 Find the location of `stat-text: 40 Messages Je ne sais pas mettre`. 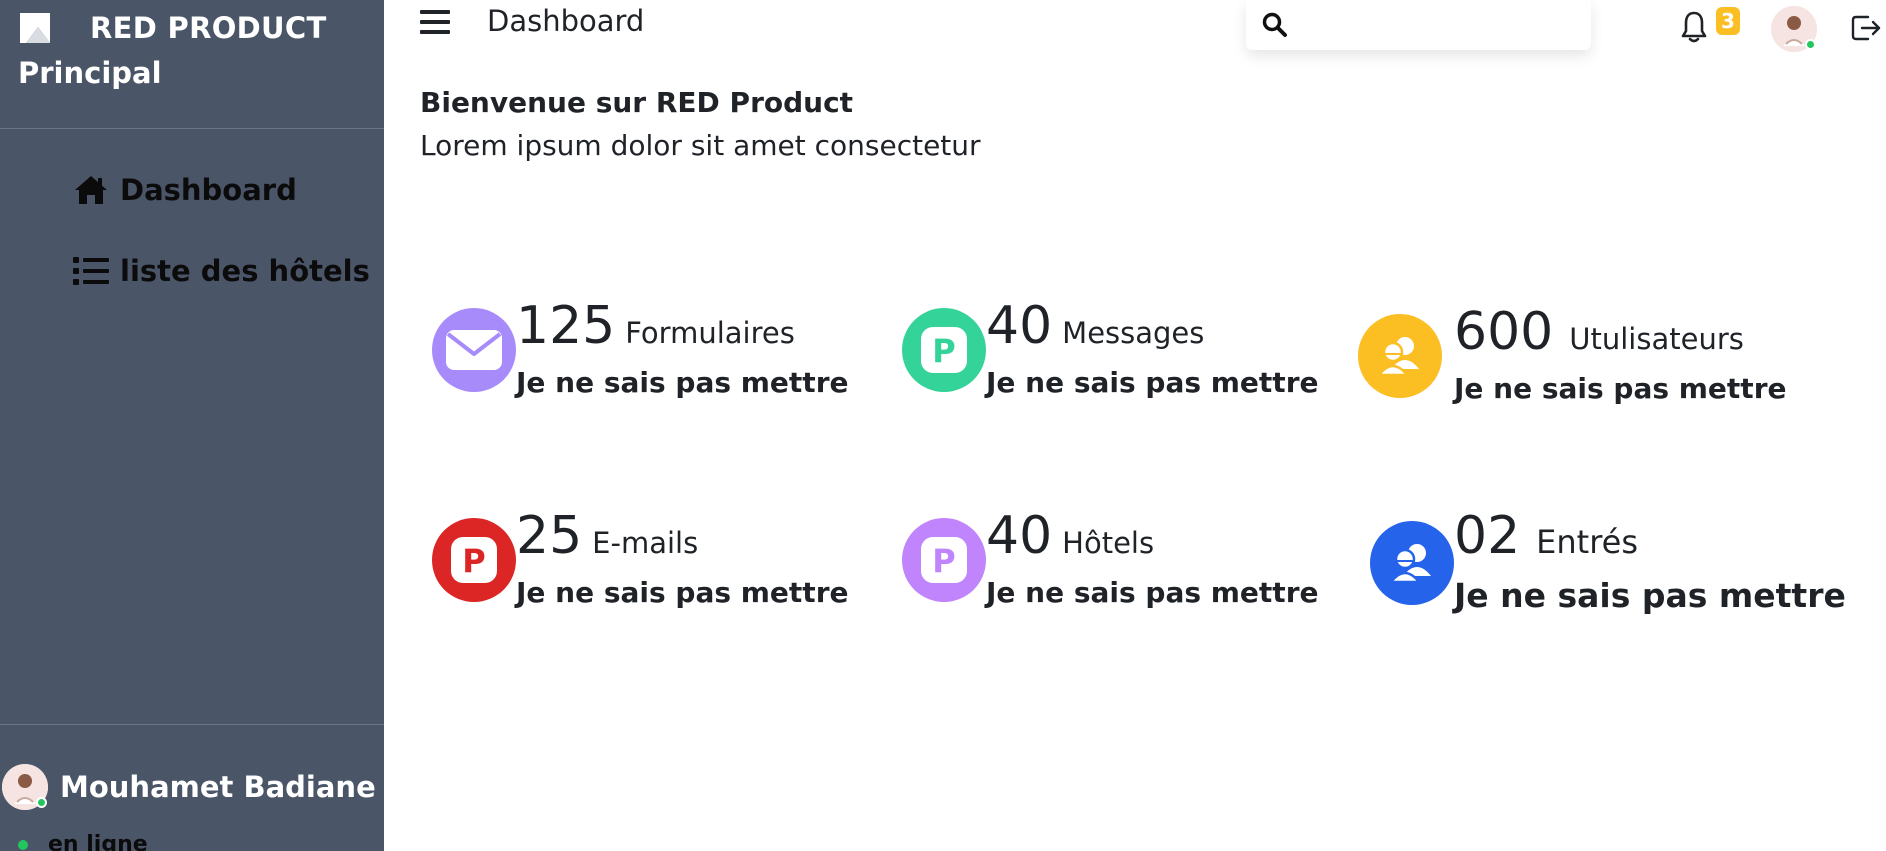

stat-text: 40 Messages Je ne sais pas mettre is located at coordinates (1152, 349).